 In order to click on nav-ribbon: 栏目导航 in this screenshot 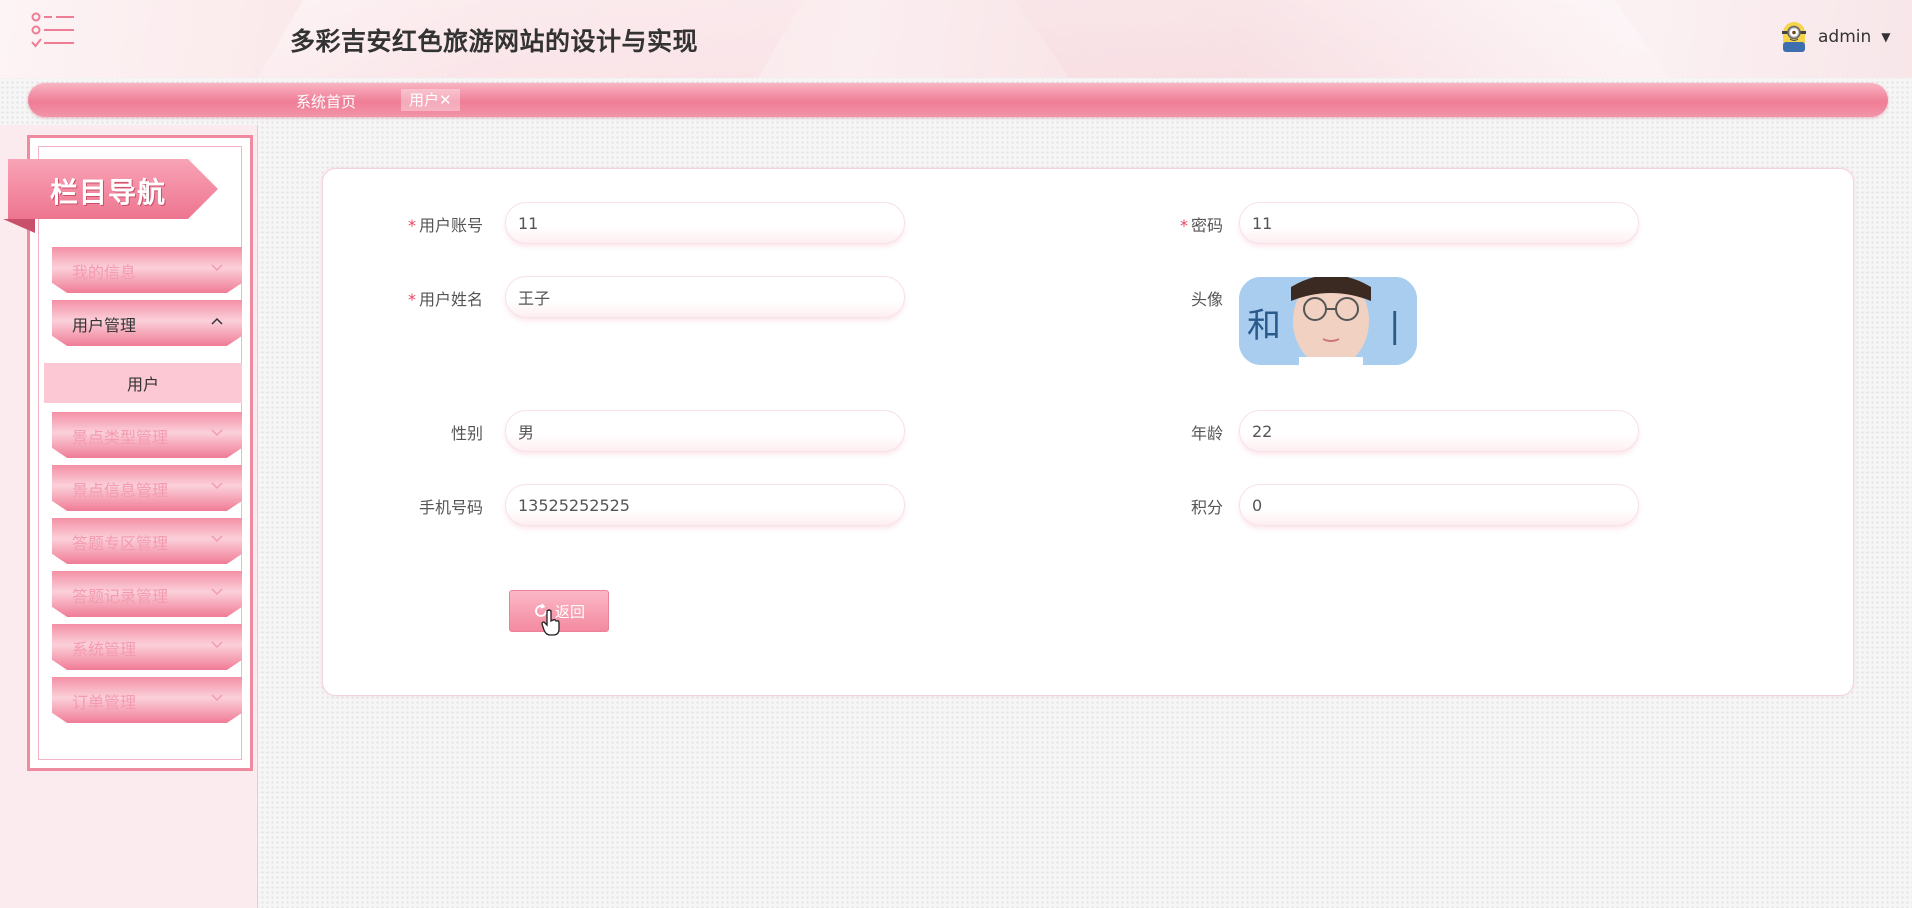, I will do `click(110, 196)`.